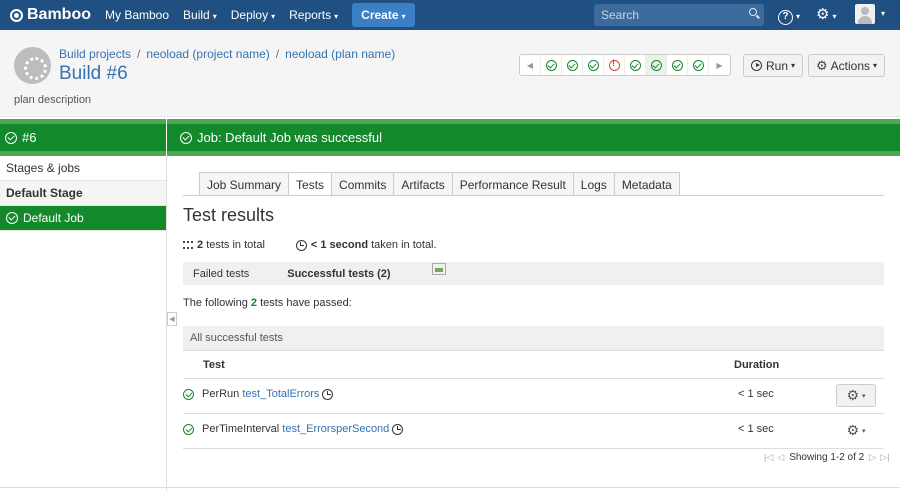 This screenshot has width=900, height=491. Describe the element at coordinates (53, 100) in the screenshot. I see `plan-description: plan description` at that location.